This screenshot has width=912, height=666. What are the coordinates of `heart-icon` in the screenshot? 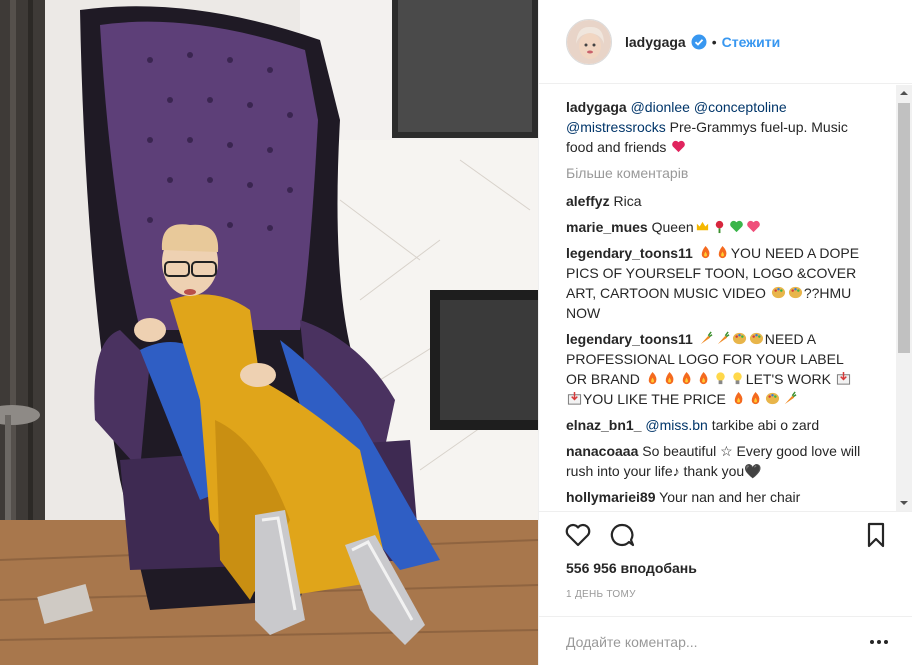 It's located at (579, 536).